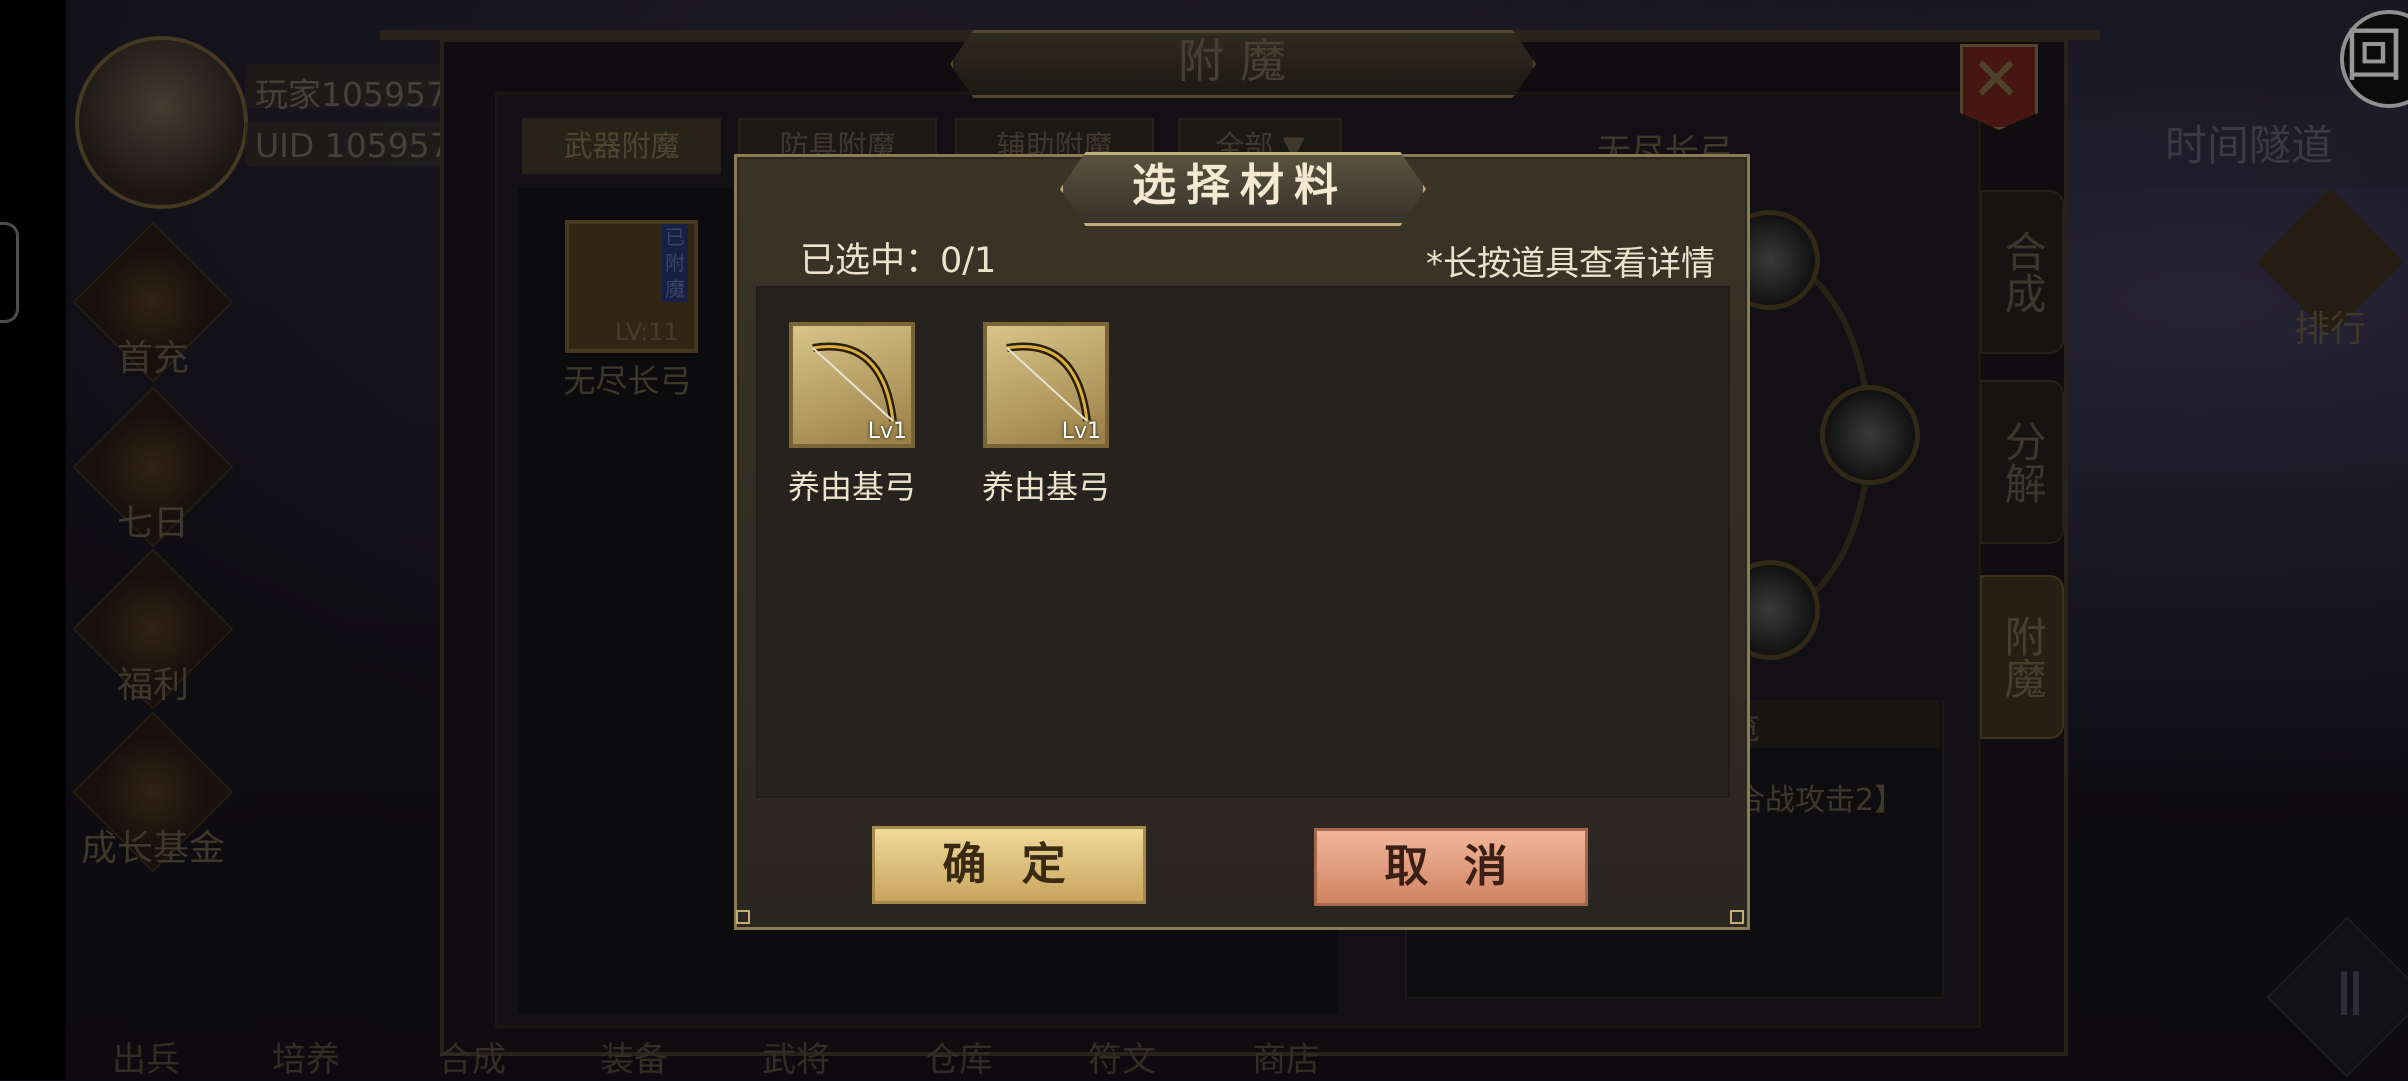 Image resolution: width=2408 pixels, height=1081 pixels. Describe the element at coordinates (1570, 264) in the screenshot. I see `long-press-hint: *长按道具查看详情` at that location.